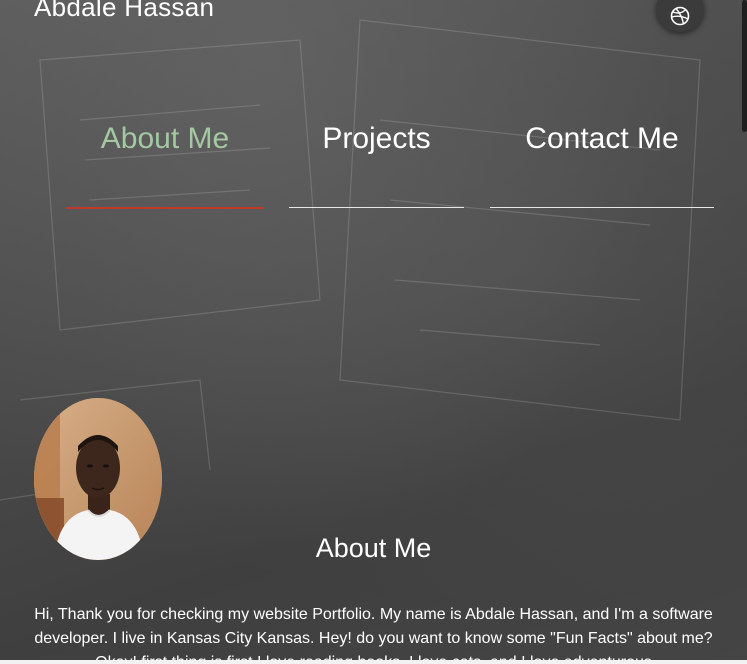  What do you see at coordinates (744, 66) in the screenshot?
I see `scrollbar-thumb` at bounding box center [744, 66].